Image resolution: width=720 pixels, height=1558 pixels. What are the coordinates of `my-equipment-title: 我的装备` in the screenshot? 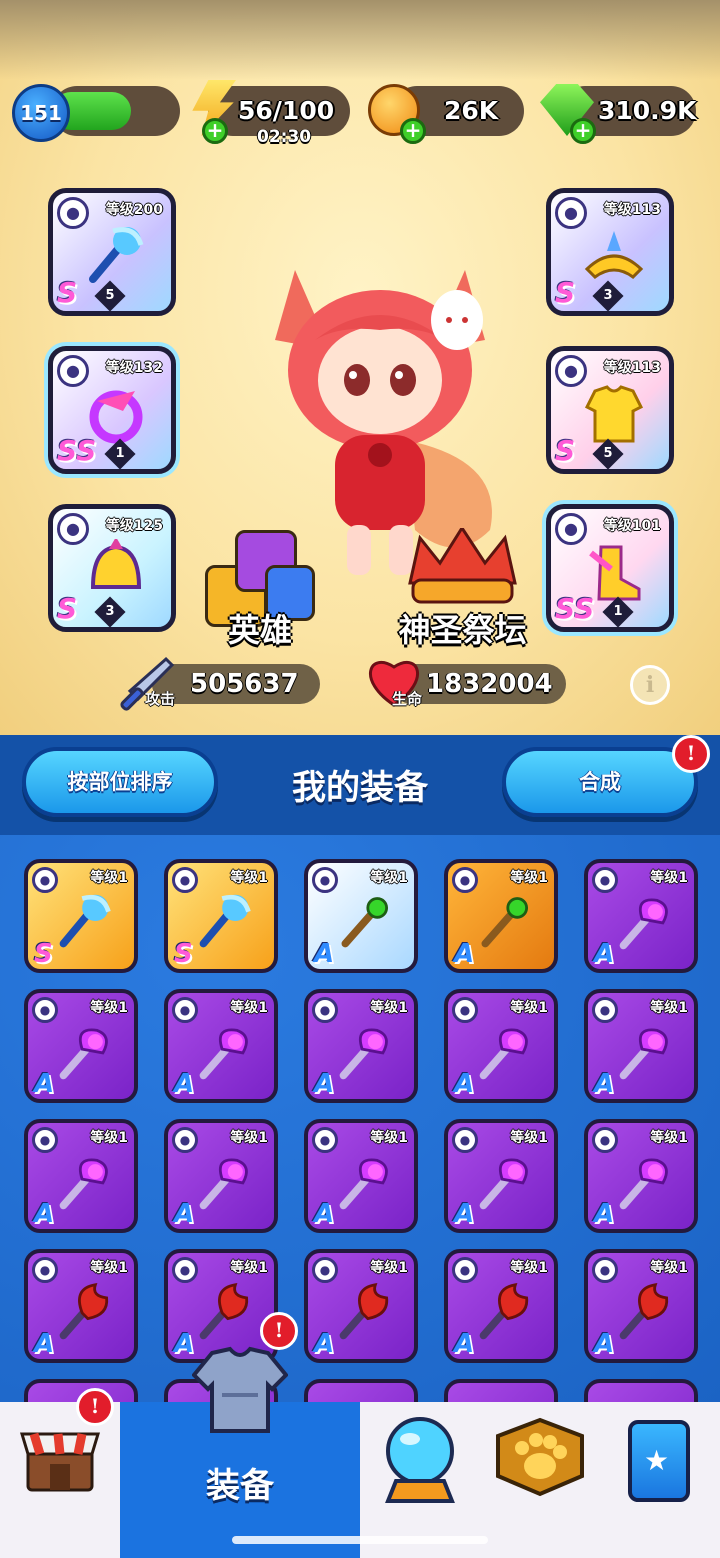 It's located at (360, 788).